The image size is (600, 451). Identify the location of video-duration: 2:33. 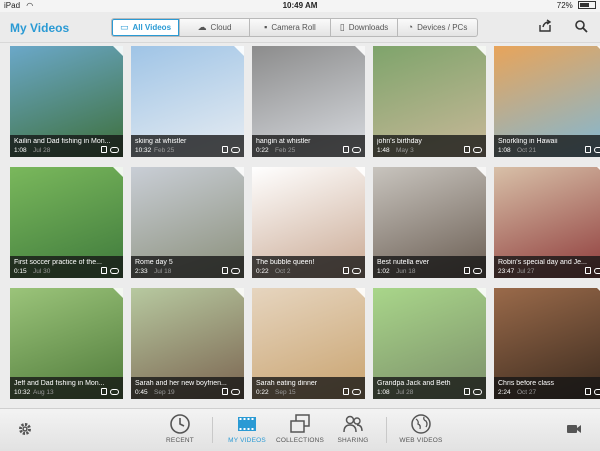
(141, 271).